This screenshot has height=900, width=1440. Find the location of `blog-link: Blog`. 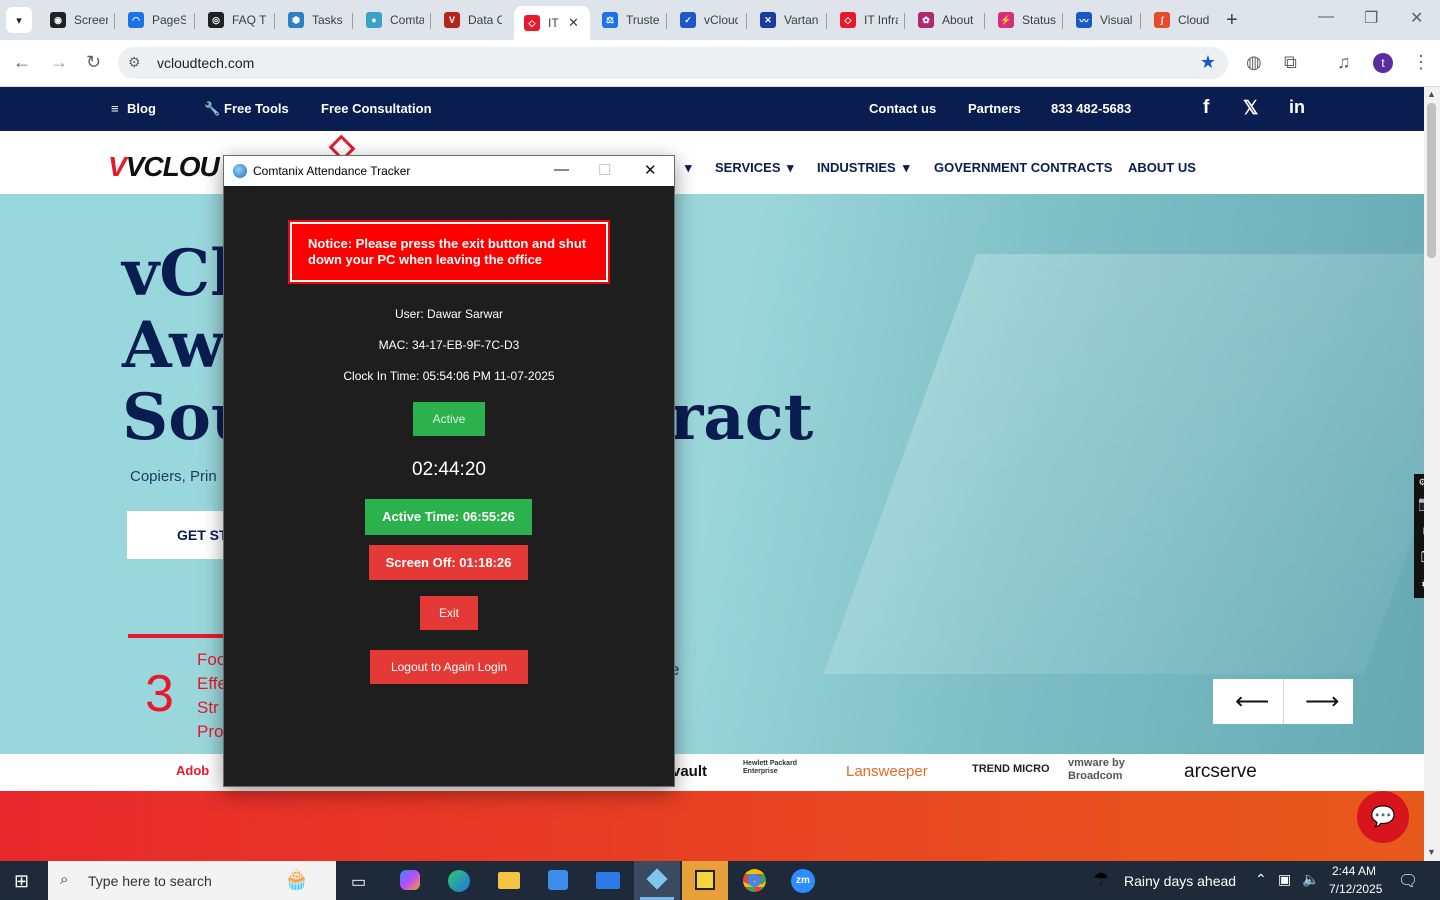

blog-link: Blog is located at coordinates (141, 108).